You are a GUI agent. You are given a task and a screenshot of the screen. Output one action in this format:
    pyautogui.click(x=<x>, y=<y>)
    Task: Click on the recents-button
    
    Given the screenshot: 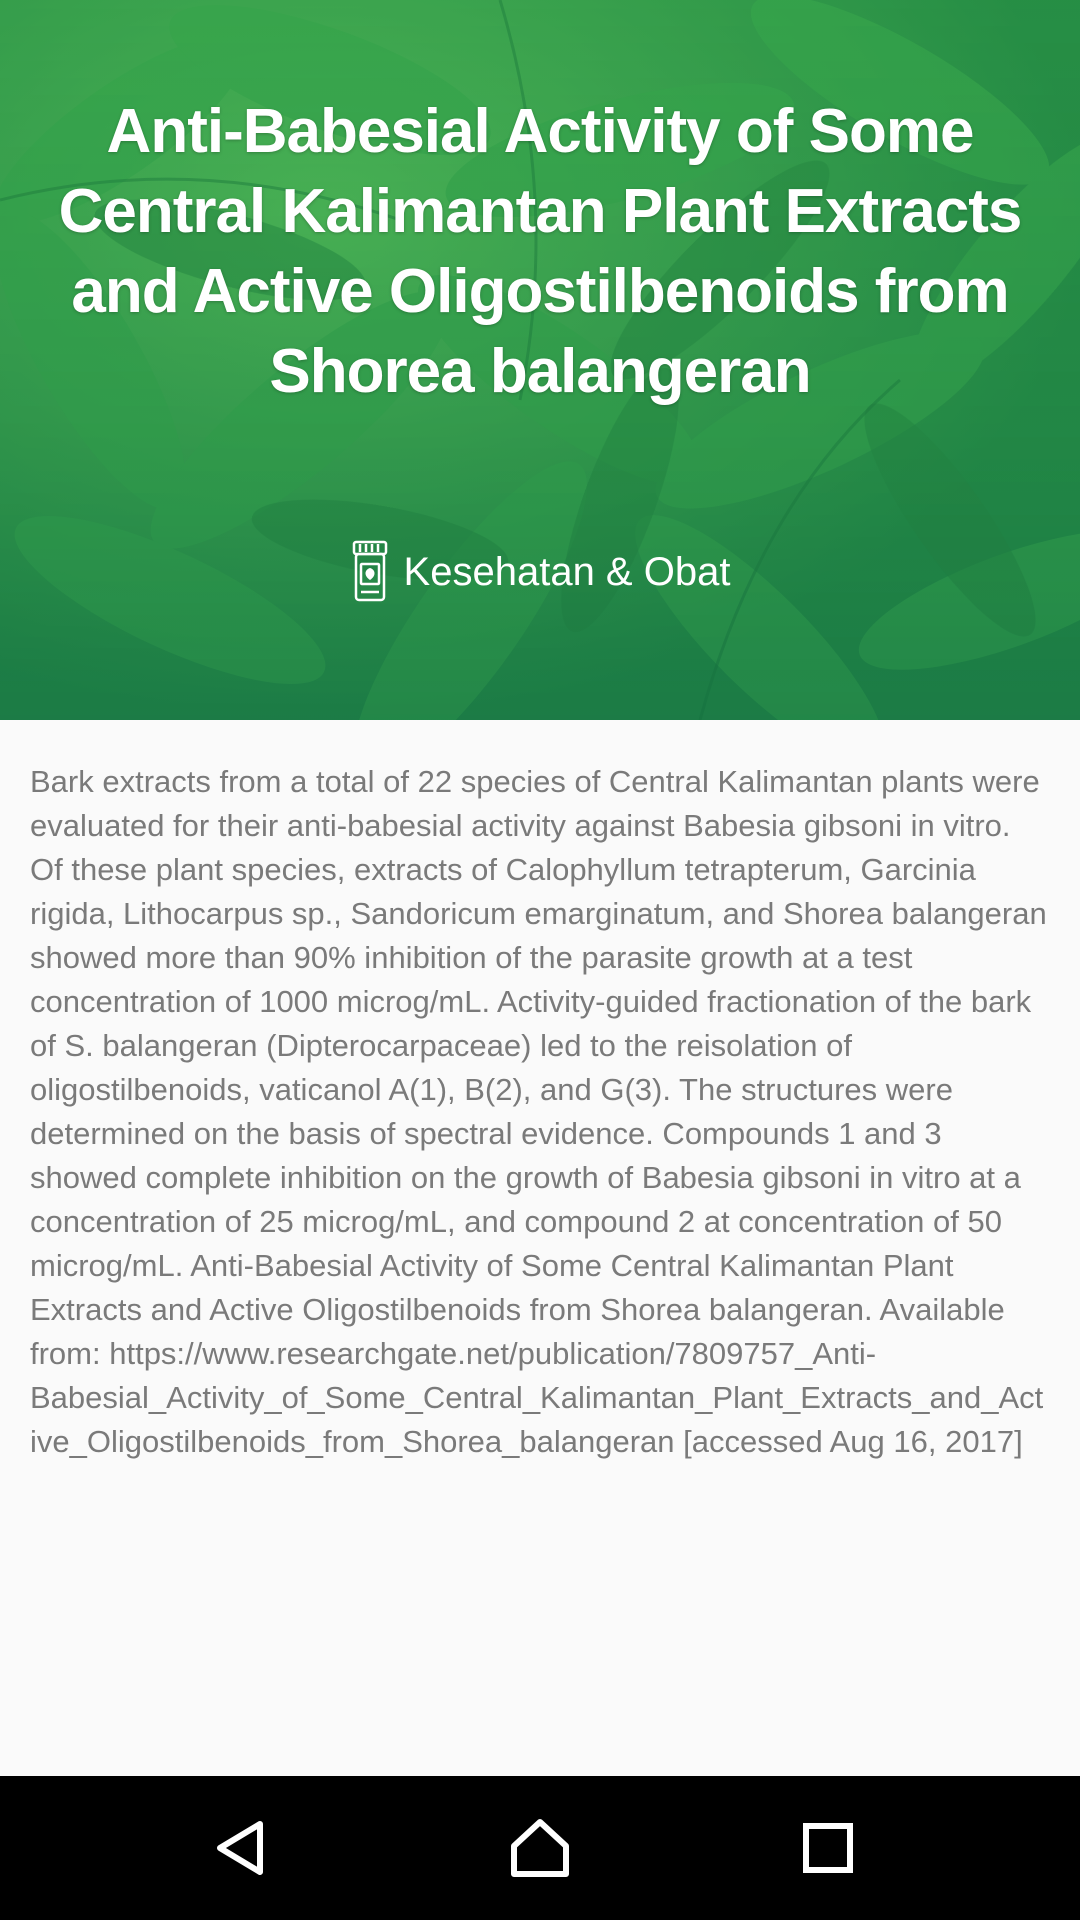 What is the action you would take?
    pyautogui.click(x=828, y=1848)
    